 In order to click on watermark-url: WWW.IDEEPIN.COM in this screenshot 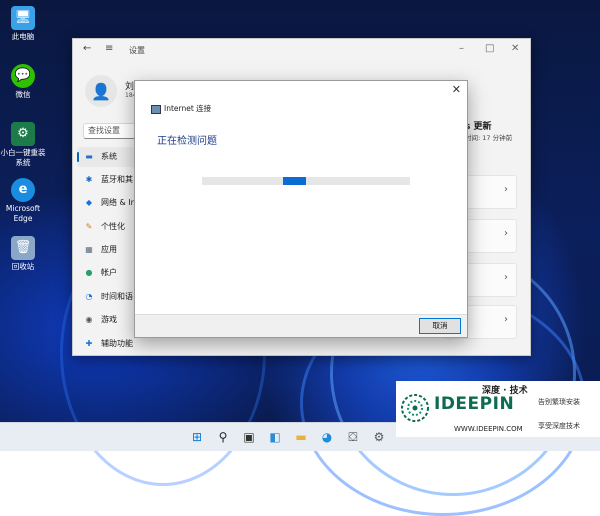, I will do `click(488, 429)`.